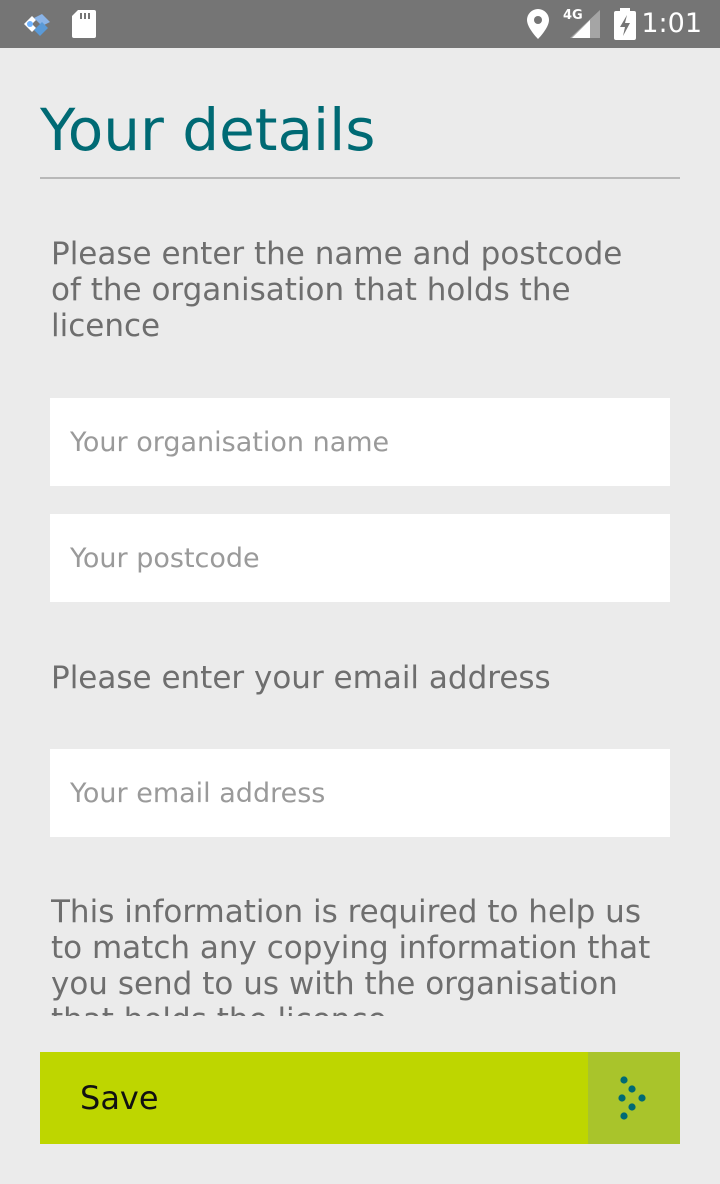  What do you see at coordinates (360, 178) in the screenshot?
I see `title-divider` at bounding box center [360, 178].